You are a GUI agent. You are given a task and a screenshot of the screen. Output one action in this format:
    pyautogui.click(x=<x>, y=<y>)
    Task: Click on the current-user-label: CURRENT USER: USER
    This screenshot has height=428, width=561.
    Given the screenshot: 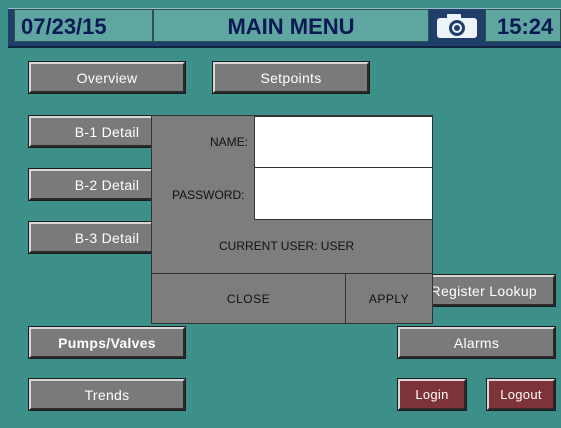 What is the action you would take?
    pyautogui.click(x=287, y=246)
    